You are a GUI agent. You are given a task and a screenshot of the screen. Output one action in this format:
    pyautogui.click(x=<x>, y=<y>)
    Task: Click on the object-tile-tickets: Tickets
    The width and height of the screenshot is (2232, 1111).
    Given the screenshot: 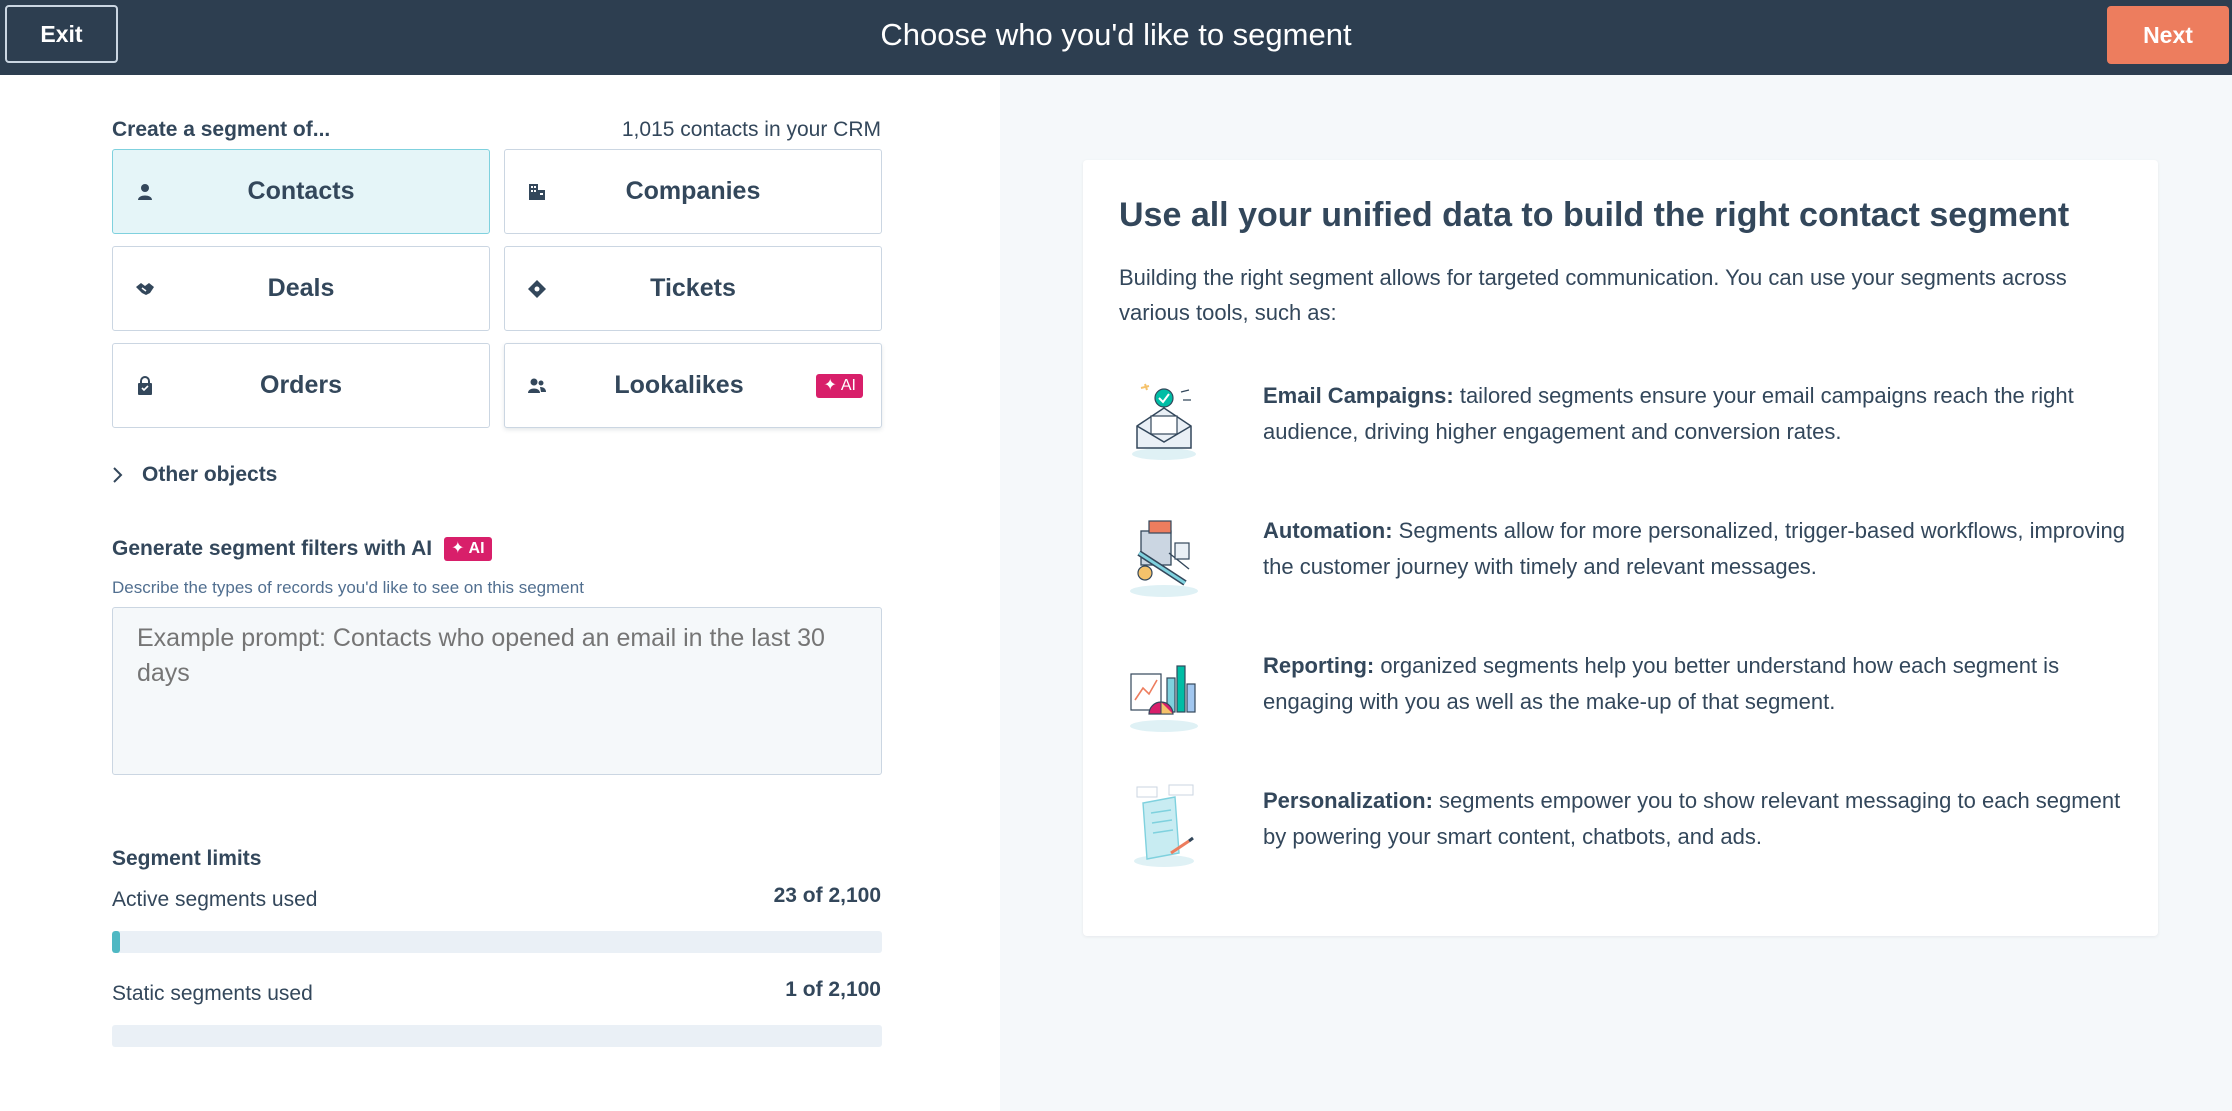 What is the action you would take?
    pyautogui.click(x=693, y=288)
    